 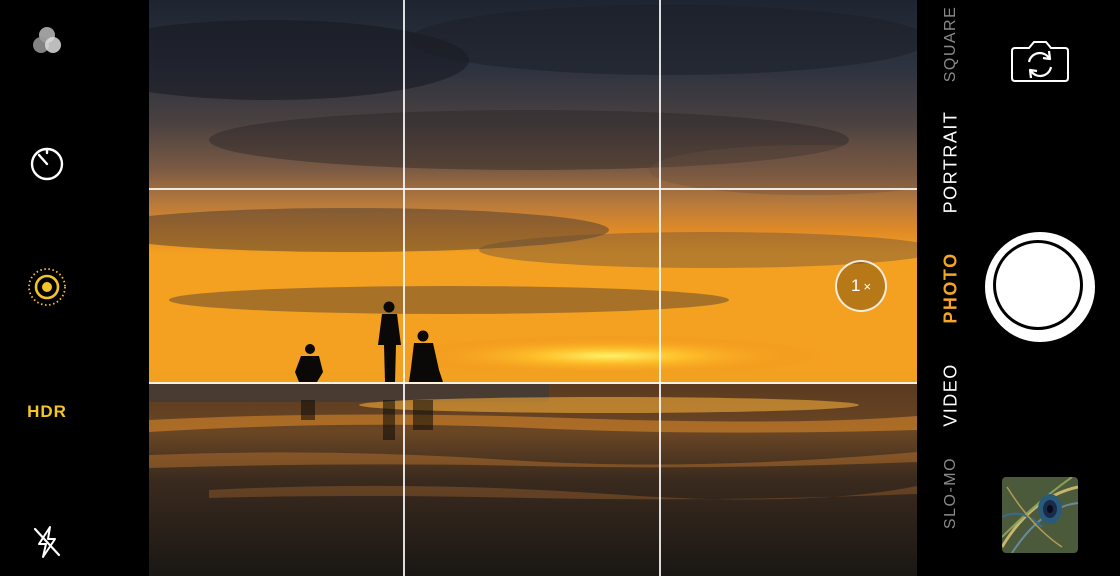 I want to click on flip-camera-icon, so click(x=1040, y=60).